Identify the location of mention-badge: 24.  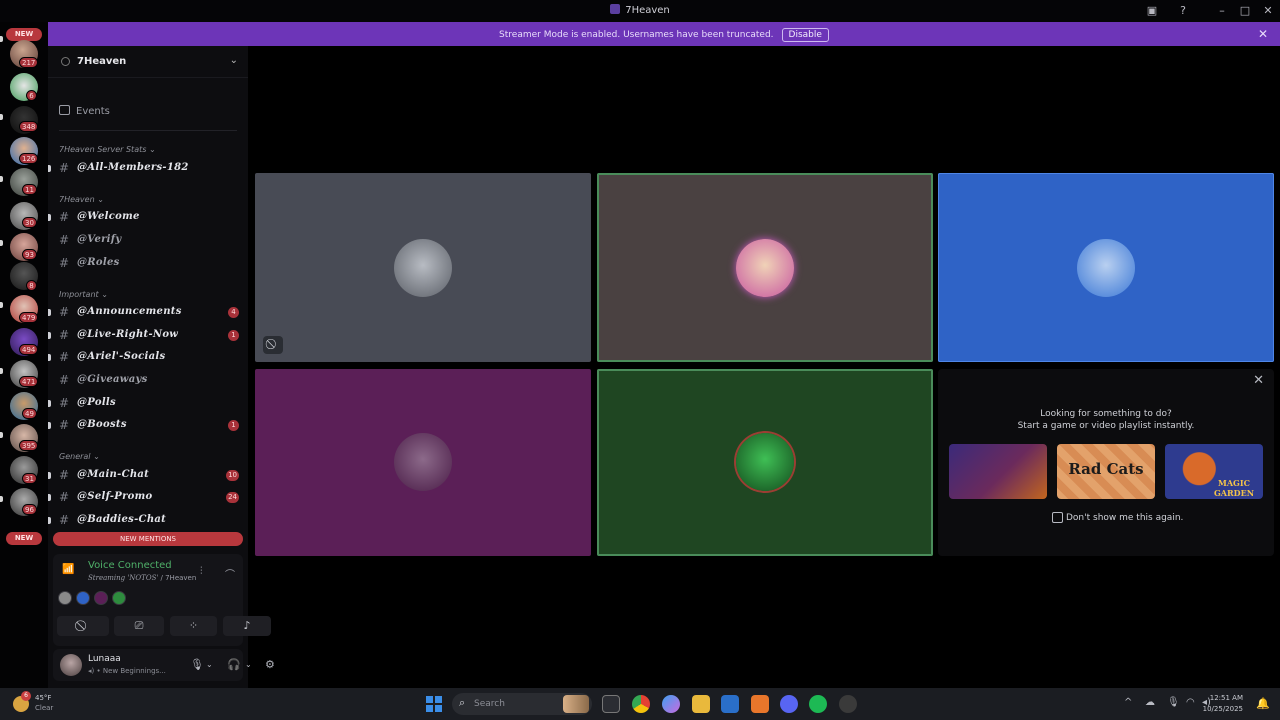
(232, 497).